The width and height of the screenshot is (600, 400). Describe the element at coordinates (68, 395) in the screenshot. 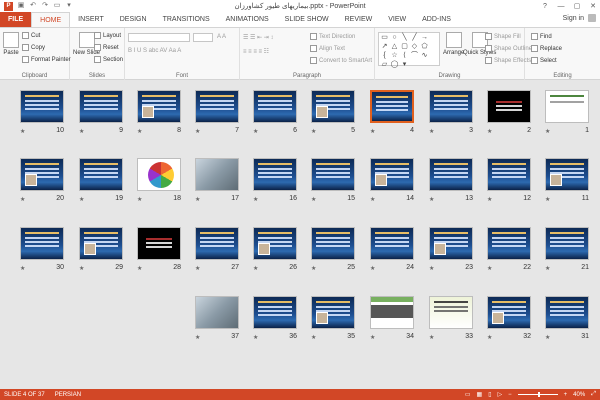

I see `language-indicator: PERSIAN` at that location.